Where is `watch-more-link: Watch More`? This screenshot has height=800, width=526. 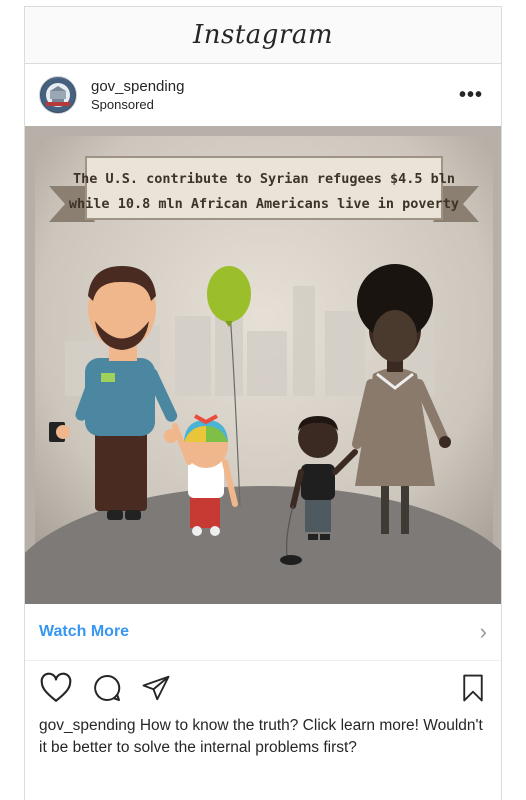
watch-more-link: Watch More is located at coordinates (84, 632).